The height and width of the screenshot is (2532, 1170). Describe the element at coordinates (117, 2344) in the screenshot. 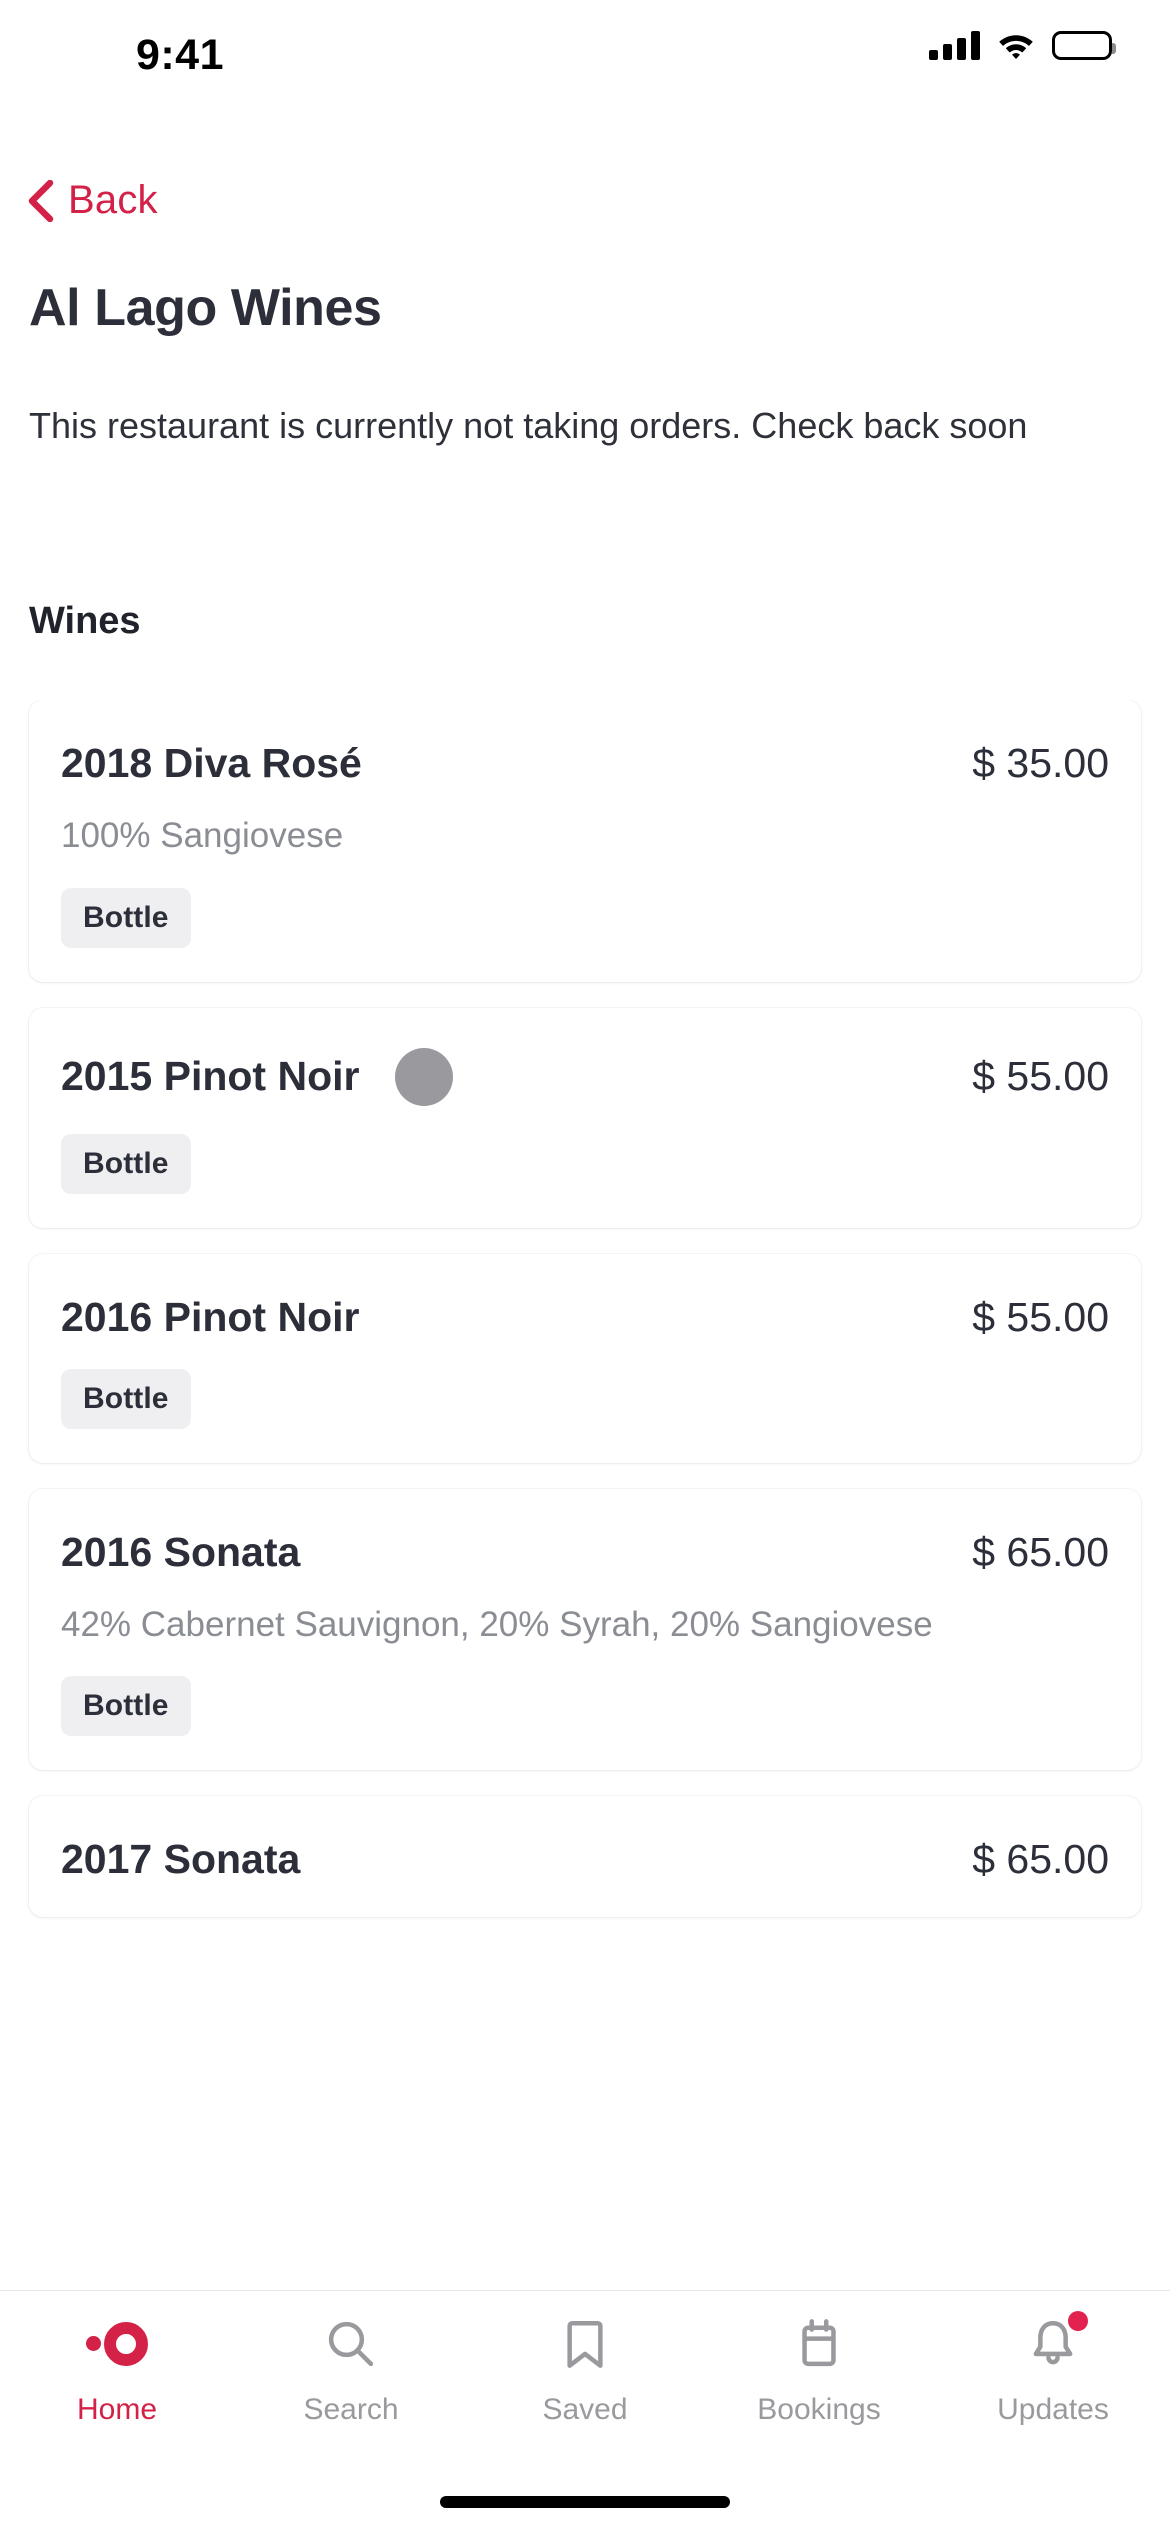

I see `home-ring-icon` at that location.